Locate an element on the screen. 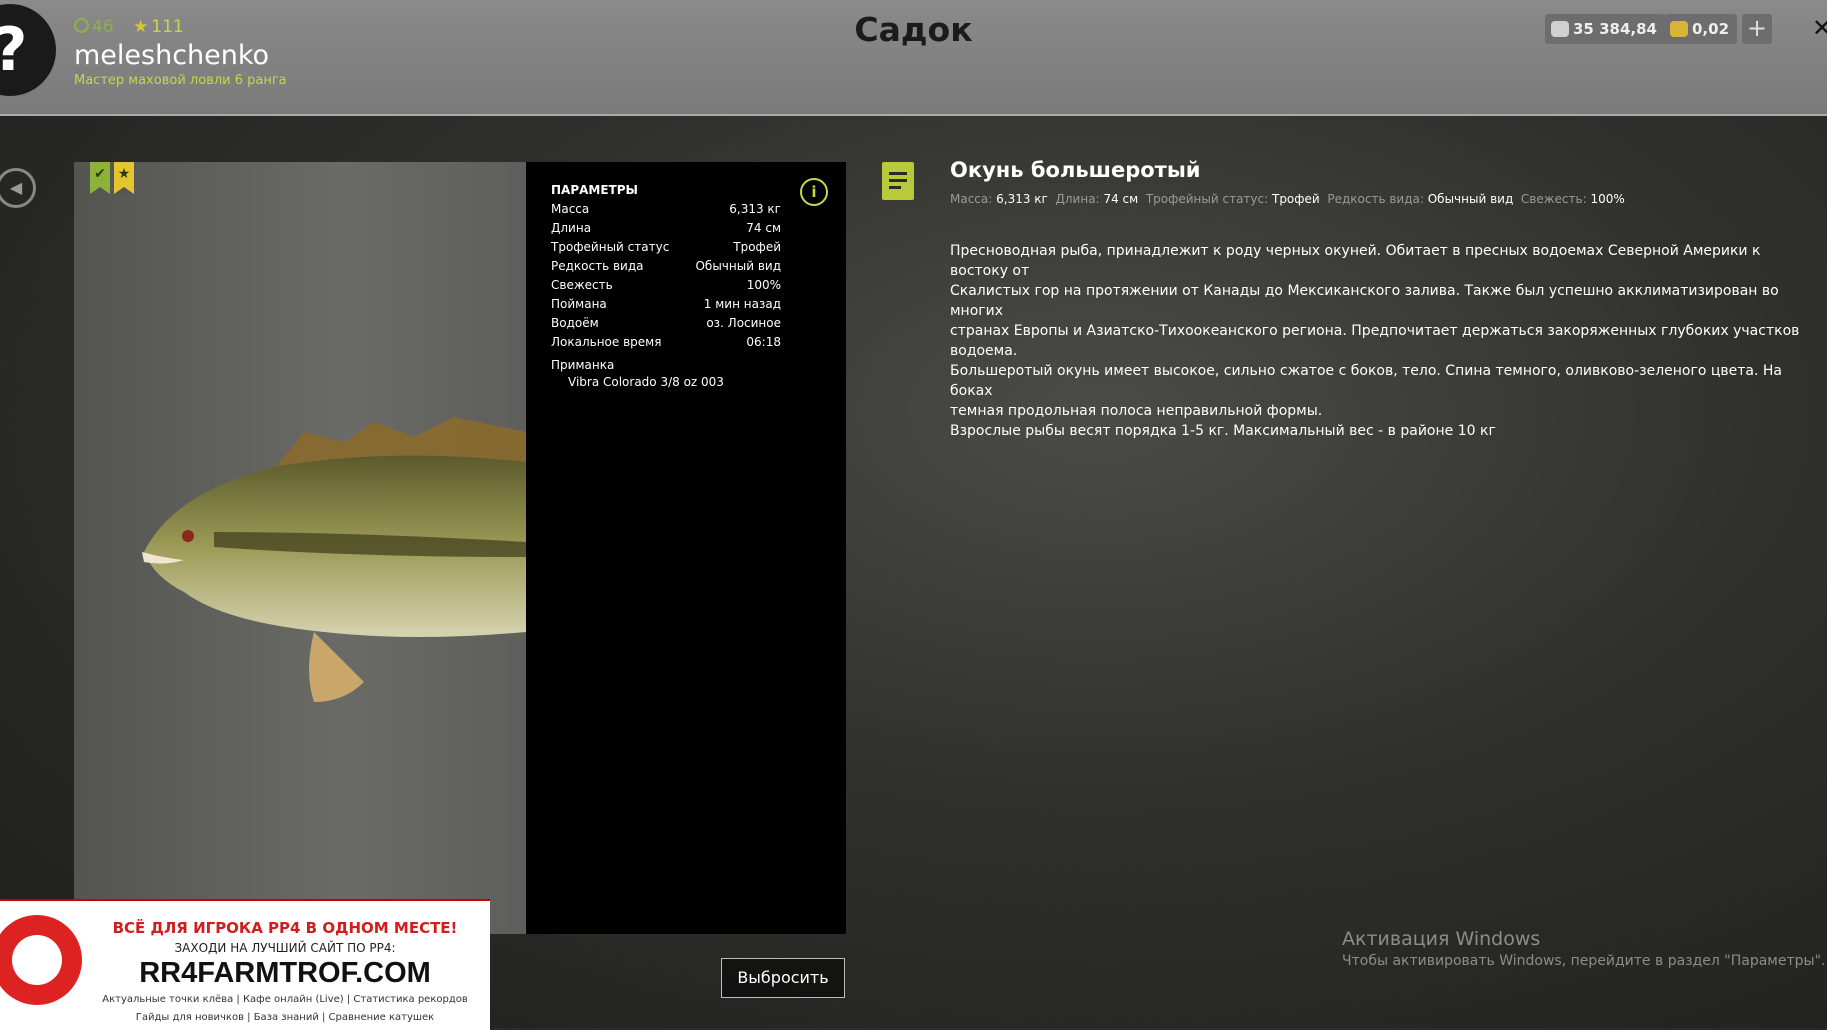 Image resolution: width=1827 pixels, height=1030 pixels. param-row: Масса 6,313 кг is located at coordinates (666, 209).